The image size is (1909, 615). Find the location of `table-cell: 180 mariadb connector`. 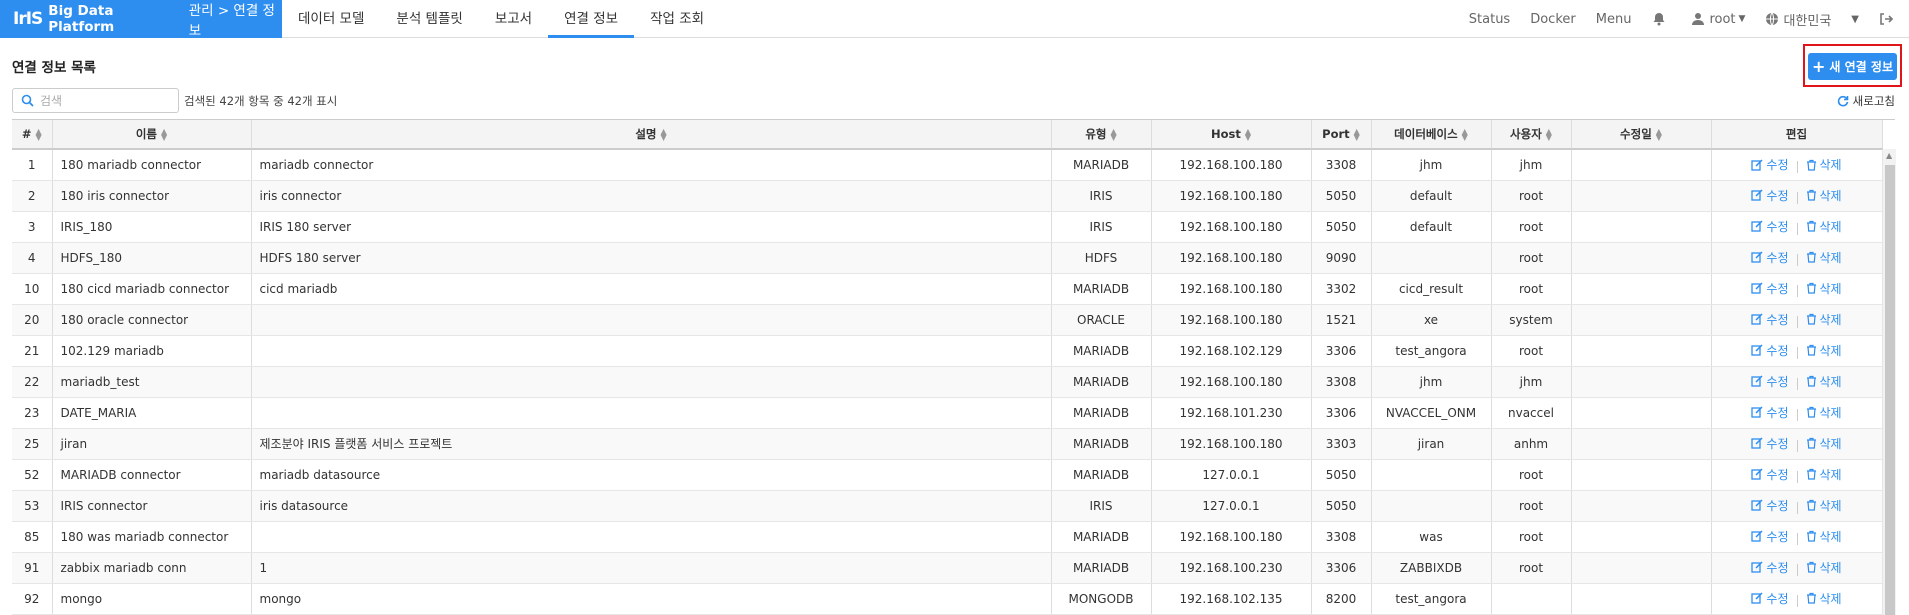

table-cell: 180 mariadb connector is located at coordinates (152, 165).